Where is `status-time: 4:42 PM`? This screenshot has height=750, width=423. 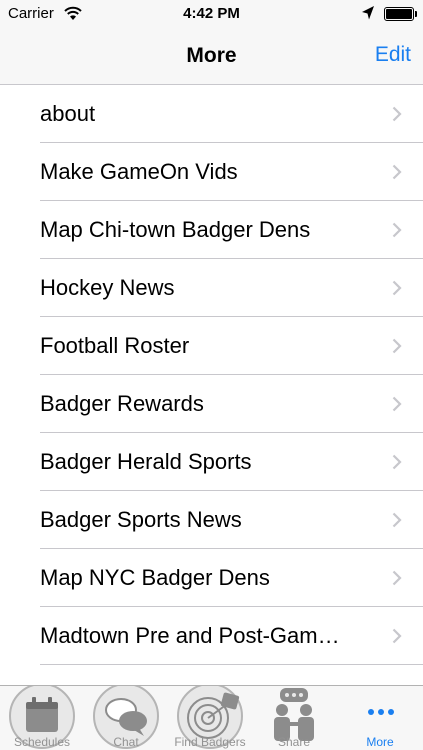
status-time: 4:42 PM is located at coordinates (211, 13).